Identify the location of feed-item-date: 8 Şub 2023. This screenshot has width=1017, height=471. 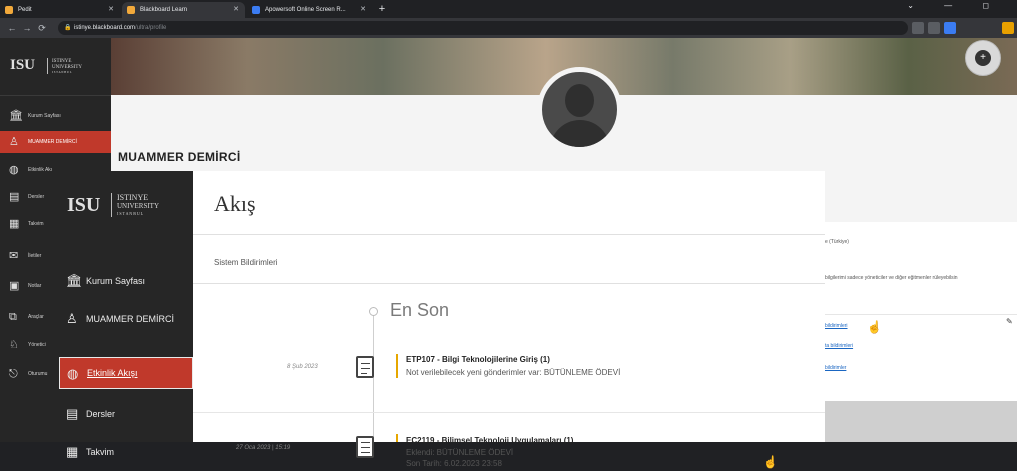
(302, 367).